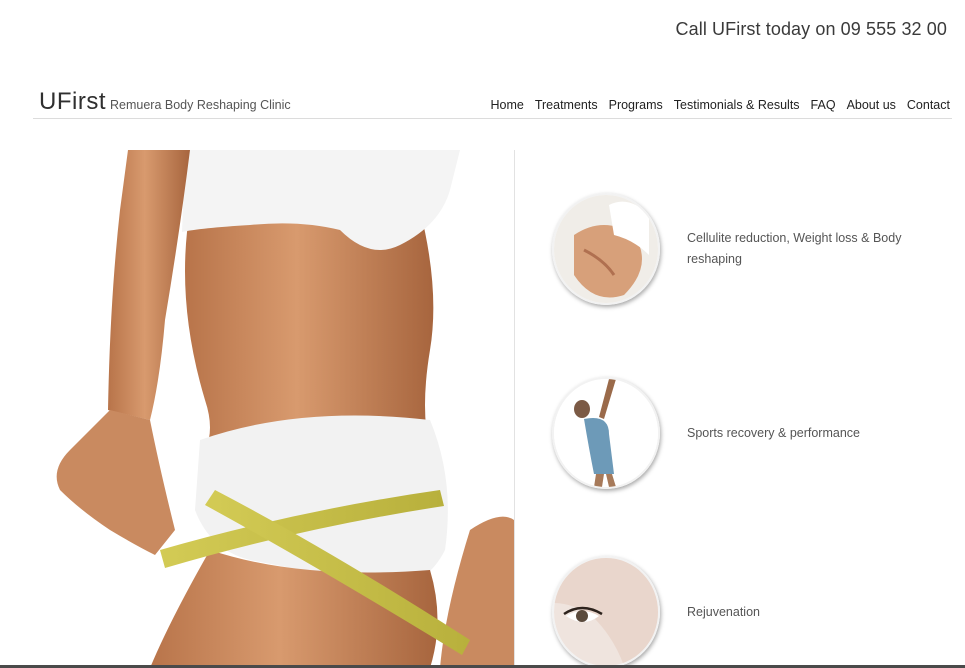 The width and height of the screenshot is (965, 668). Describe the element at coordinates (636, 105) in the screenshot. I see `nav-programs: Programs` at that location.